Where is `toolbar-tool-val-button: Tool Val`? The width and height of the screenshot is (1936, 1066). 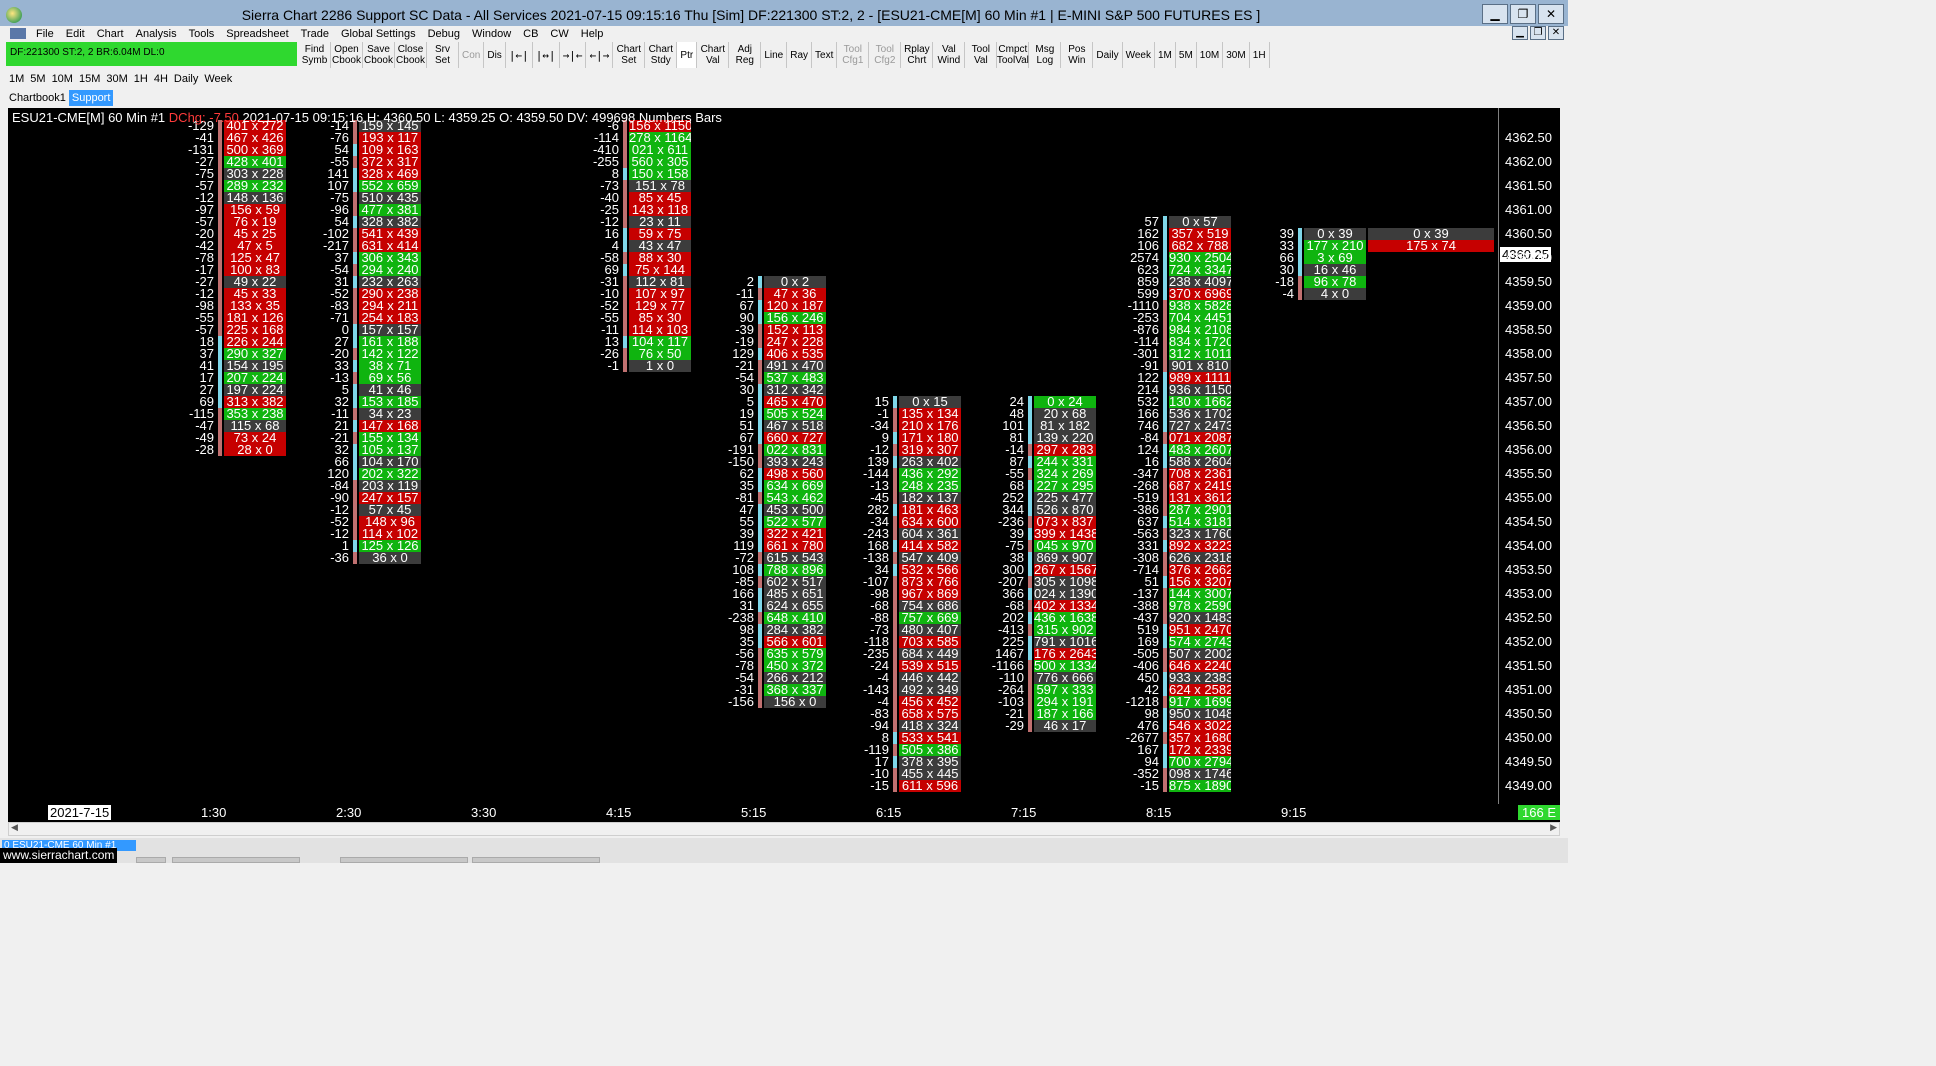 toolbar-tool-val-button: Tool Val is located at coordinates (981, 55).